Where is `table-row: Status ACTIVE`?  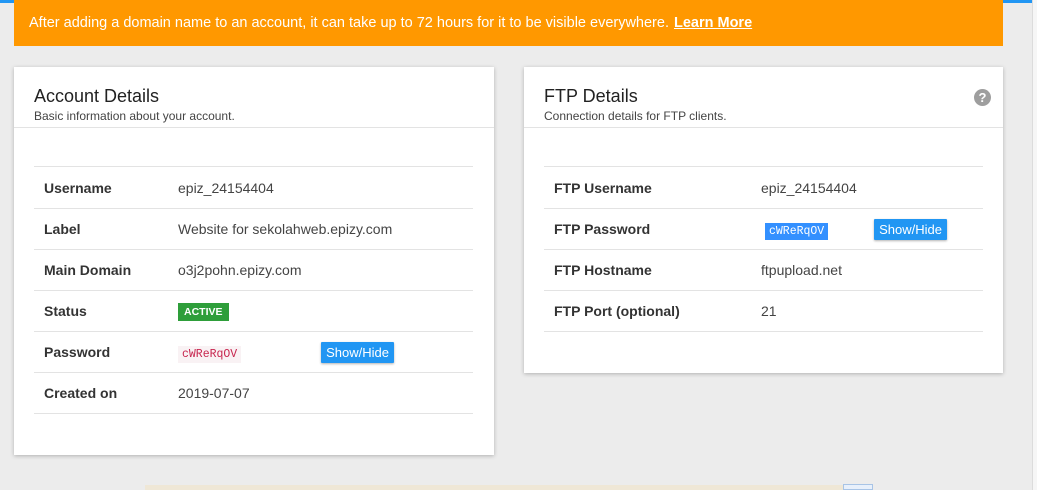 table-row: Status ACTIVE is located at coordinates (253, 311).